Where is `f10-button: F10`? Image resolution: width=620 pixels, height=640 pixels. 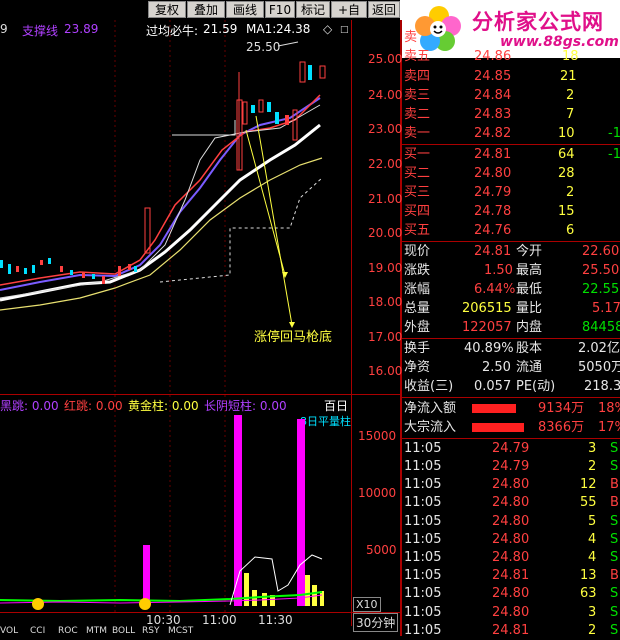
f10-button: F10 is located at coordinates (280, 9).